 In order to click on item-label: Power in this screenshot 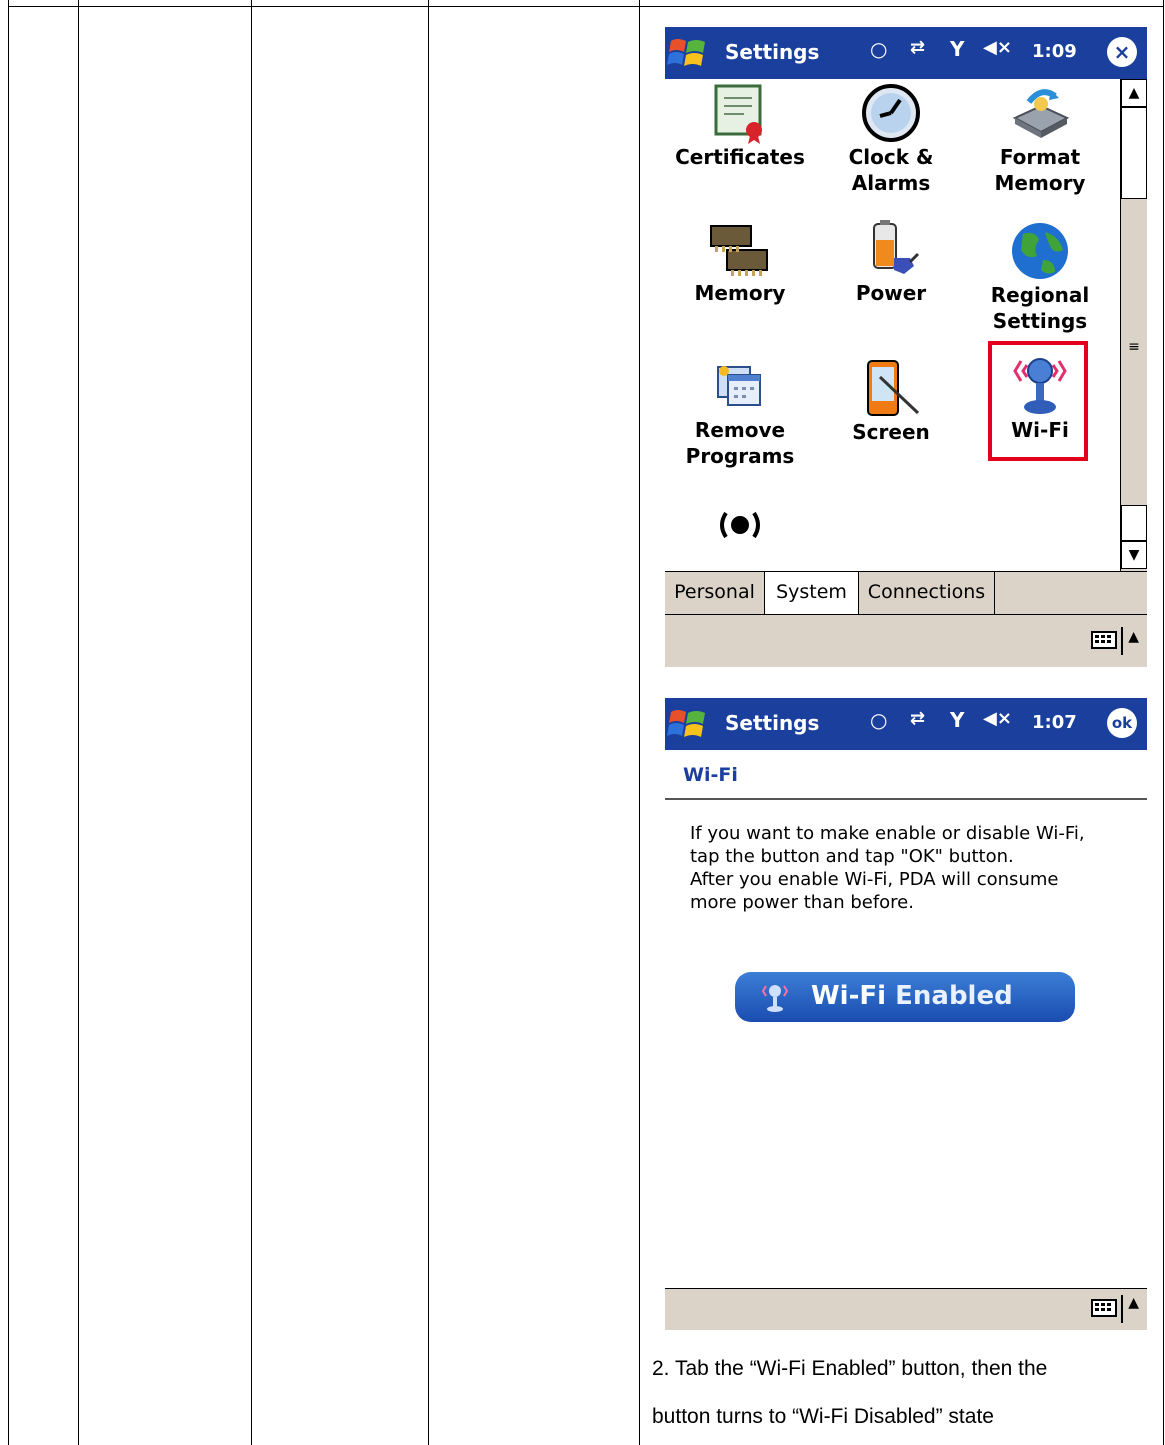, I will do `click(891, 293)`.